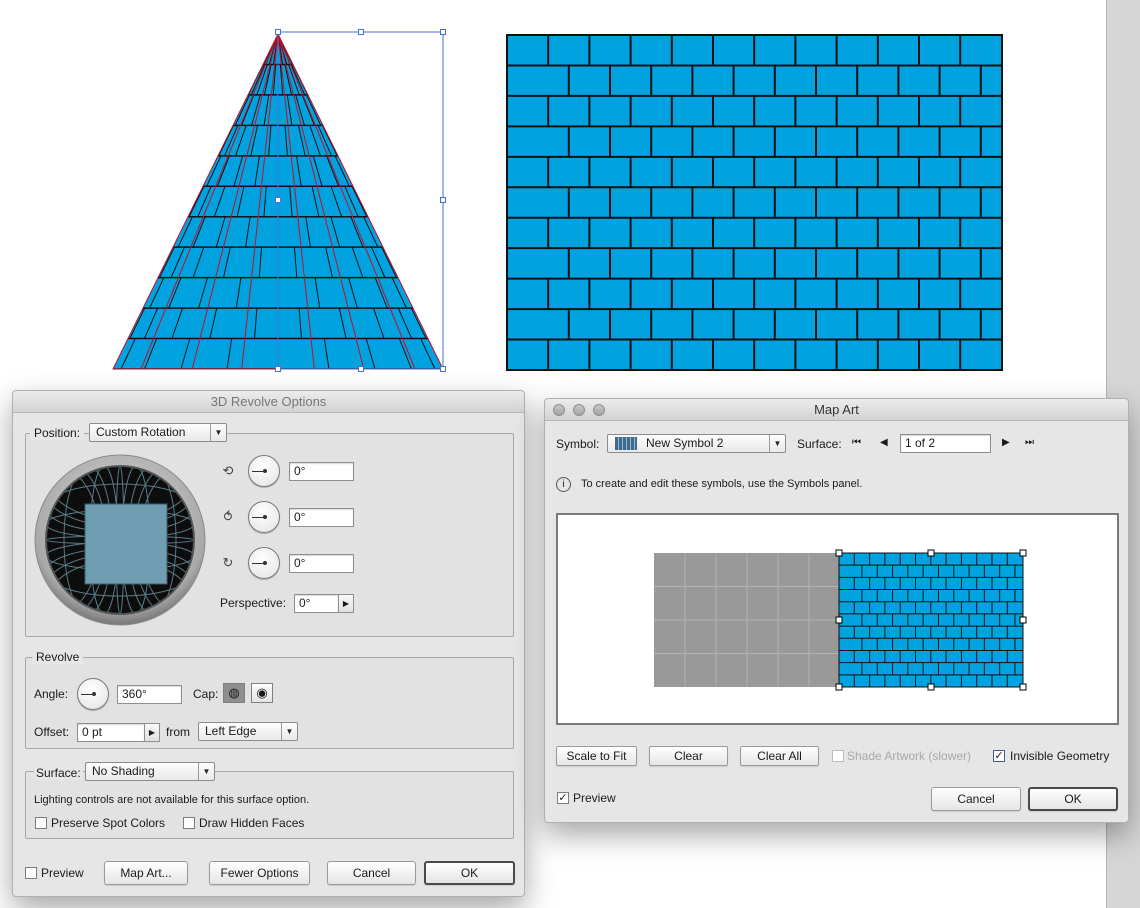  I want to click on surface-index-field: 1 of 2, so click(945, 443).